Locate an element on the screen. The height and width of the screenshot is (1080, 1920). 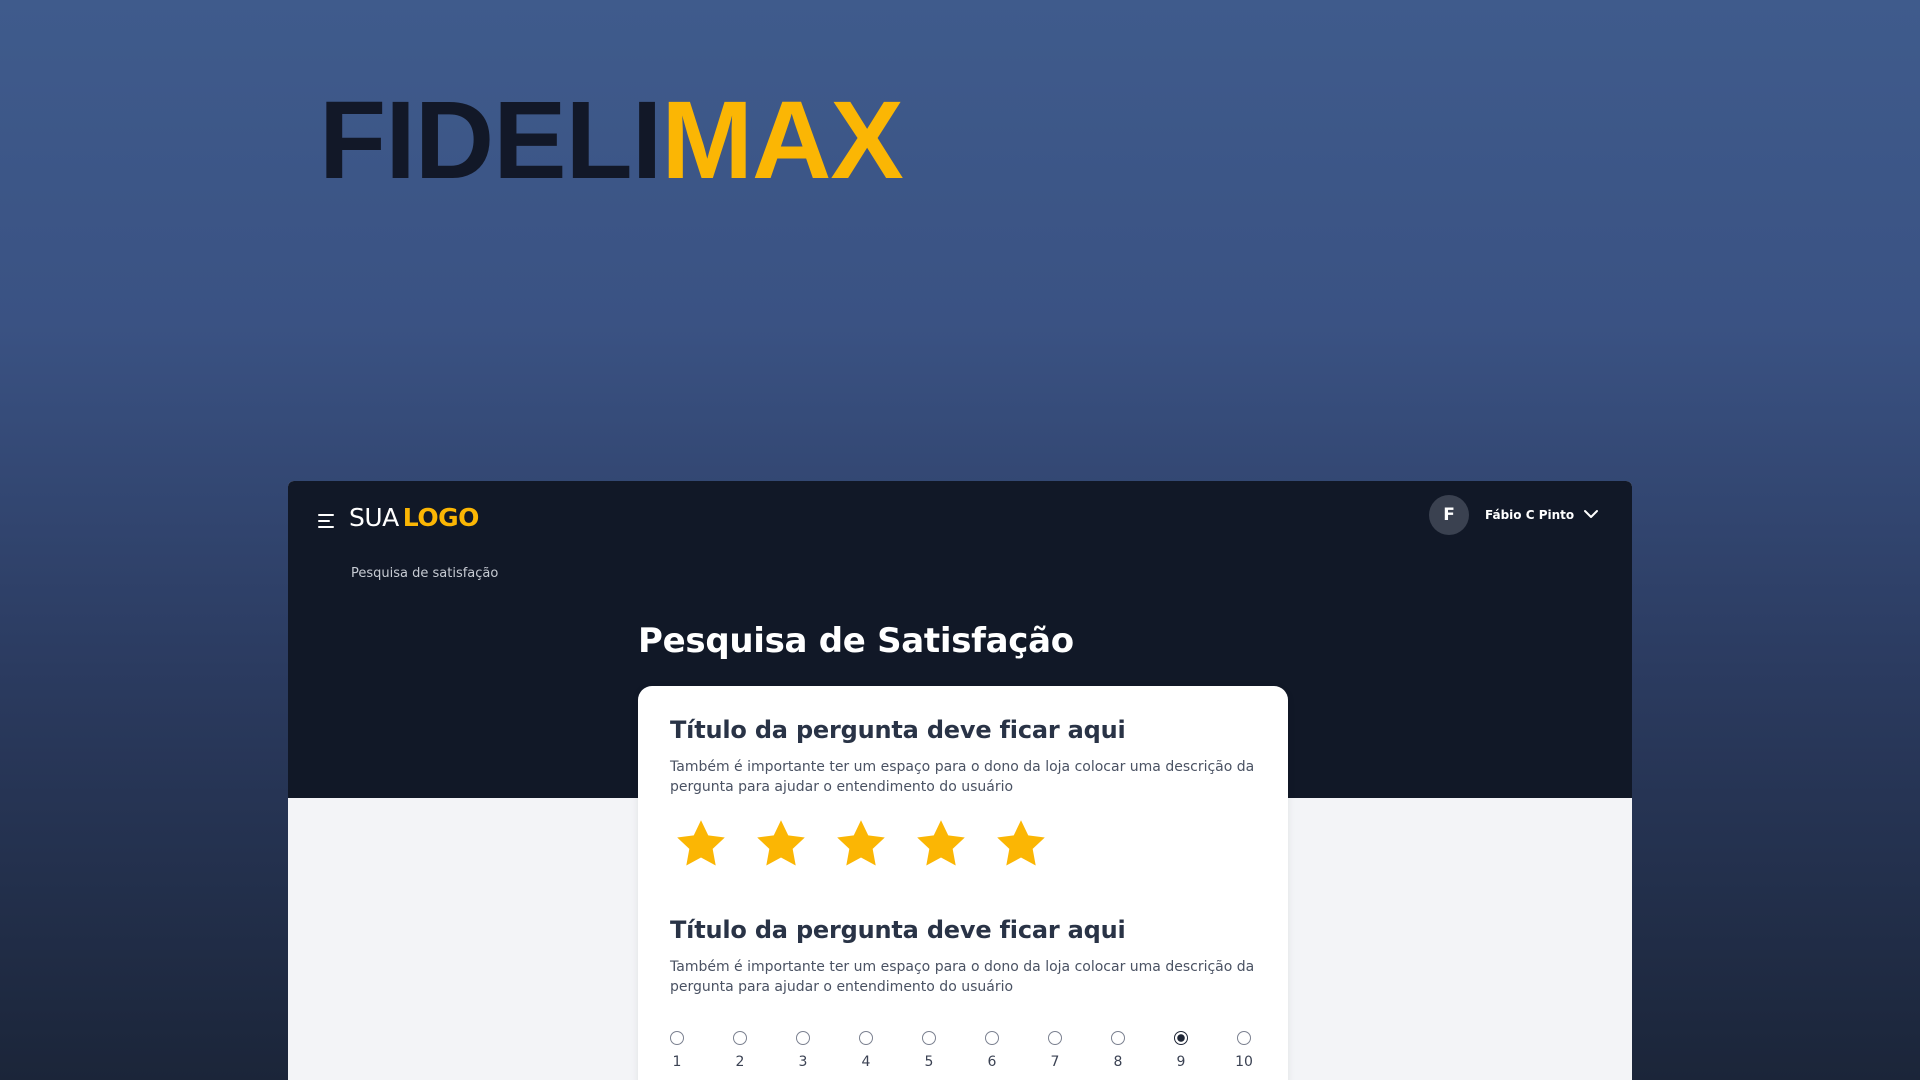
avatar: F is located at coordinates (1449, 515).